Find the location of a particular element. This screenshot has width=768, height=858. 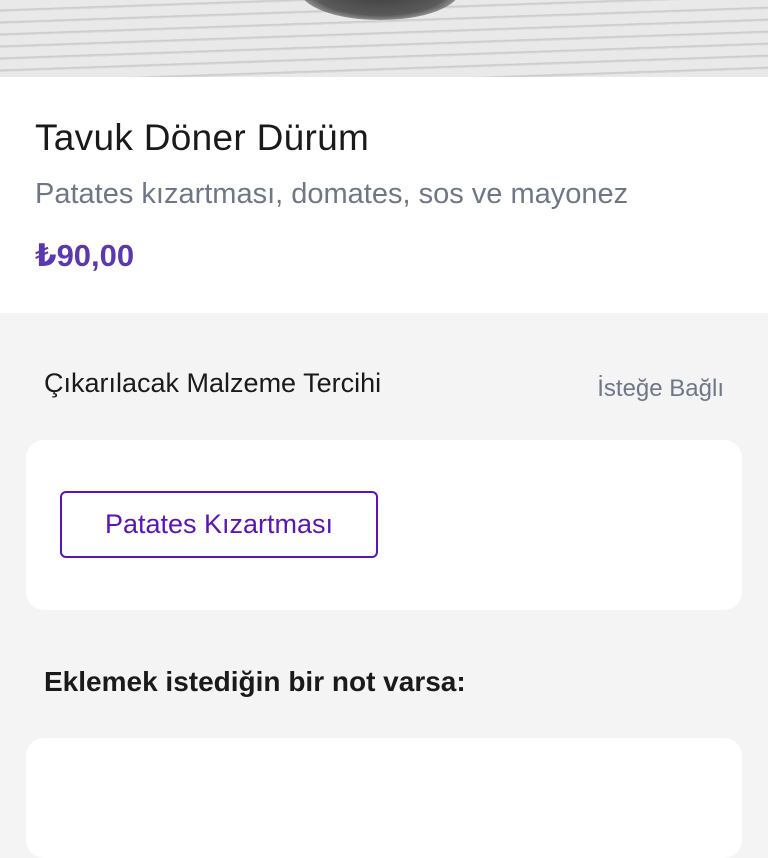

removal-section-title: Çıkarılacak Malzeme Tercihi is located at coordinates (213, 383).